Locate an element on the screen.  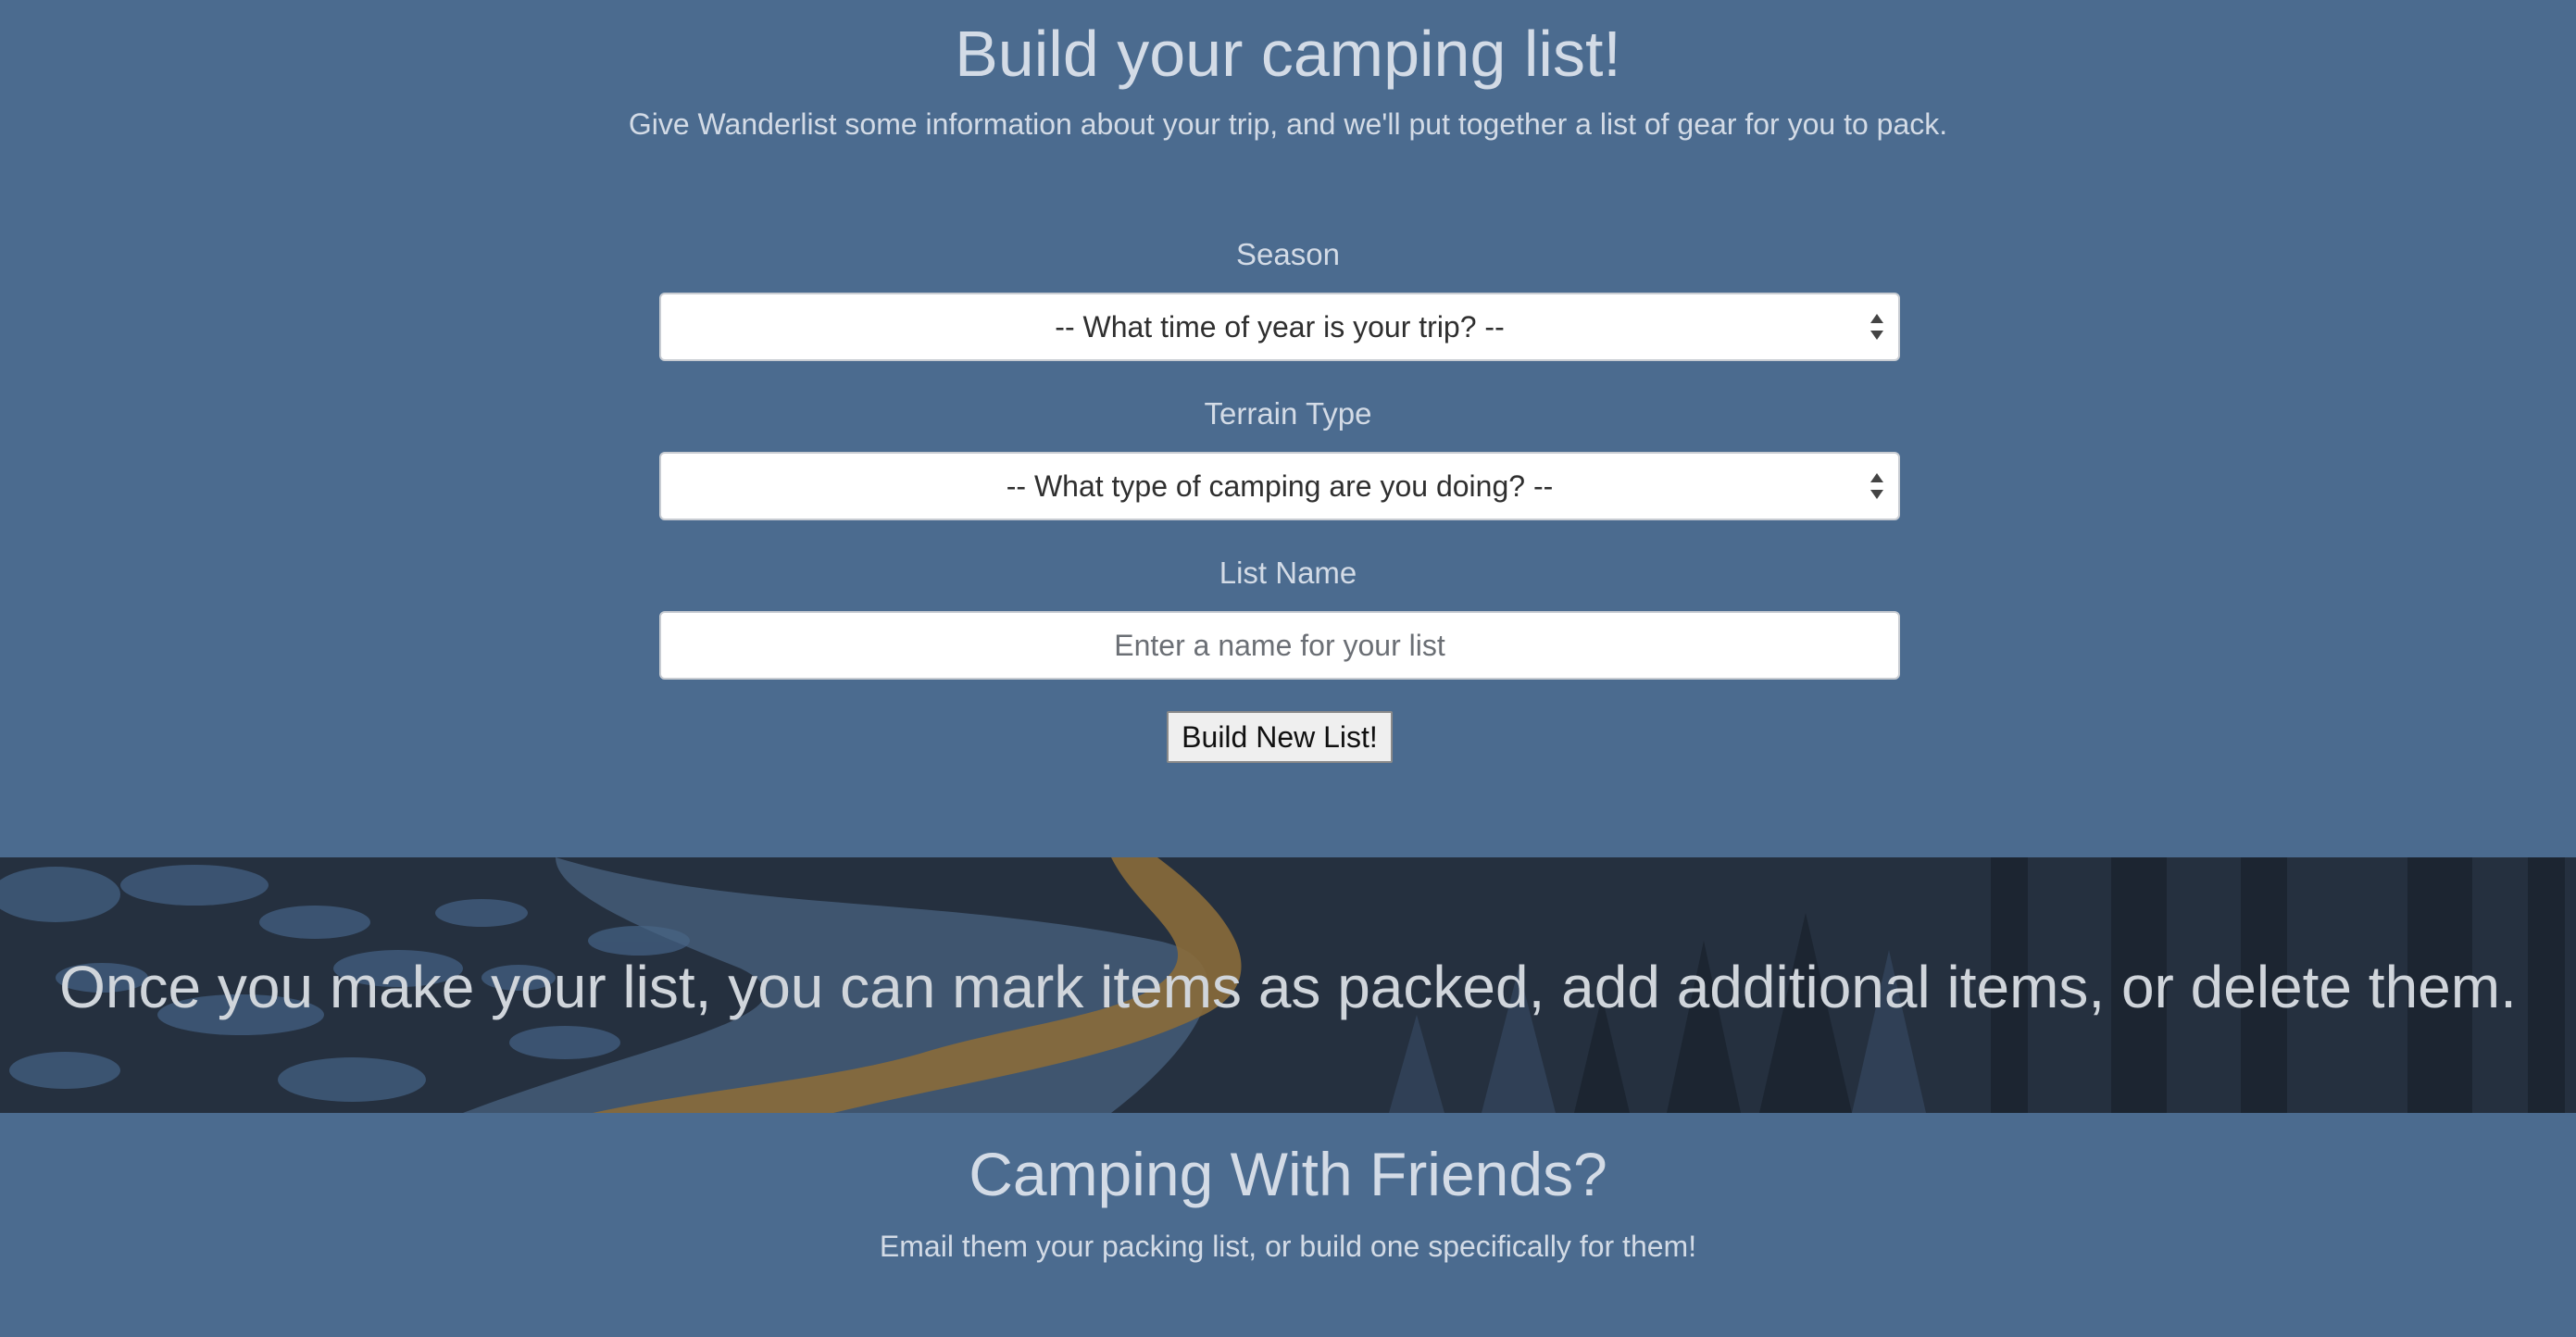
list-name-label: List Name is located at coordinates (1288, 573).